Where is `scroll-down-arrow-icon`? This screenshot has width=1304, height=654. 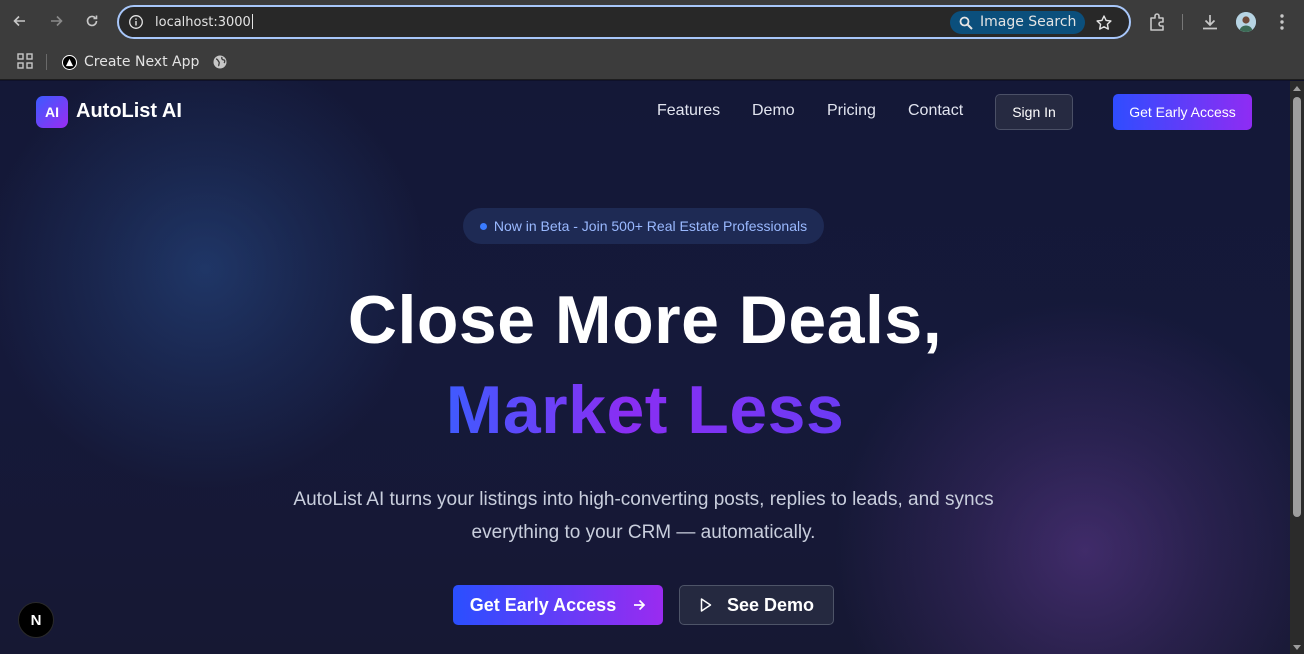
scroll-down-arrow-icon is located at coordinates (1297, 647).